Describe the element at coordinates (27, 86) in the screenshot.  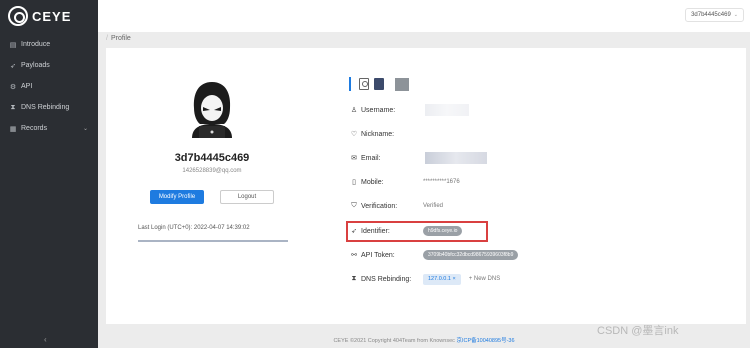
I see `sidebar-item-label: API` at that location.